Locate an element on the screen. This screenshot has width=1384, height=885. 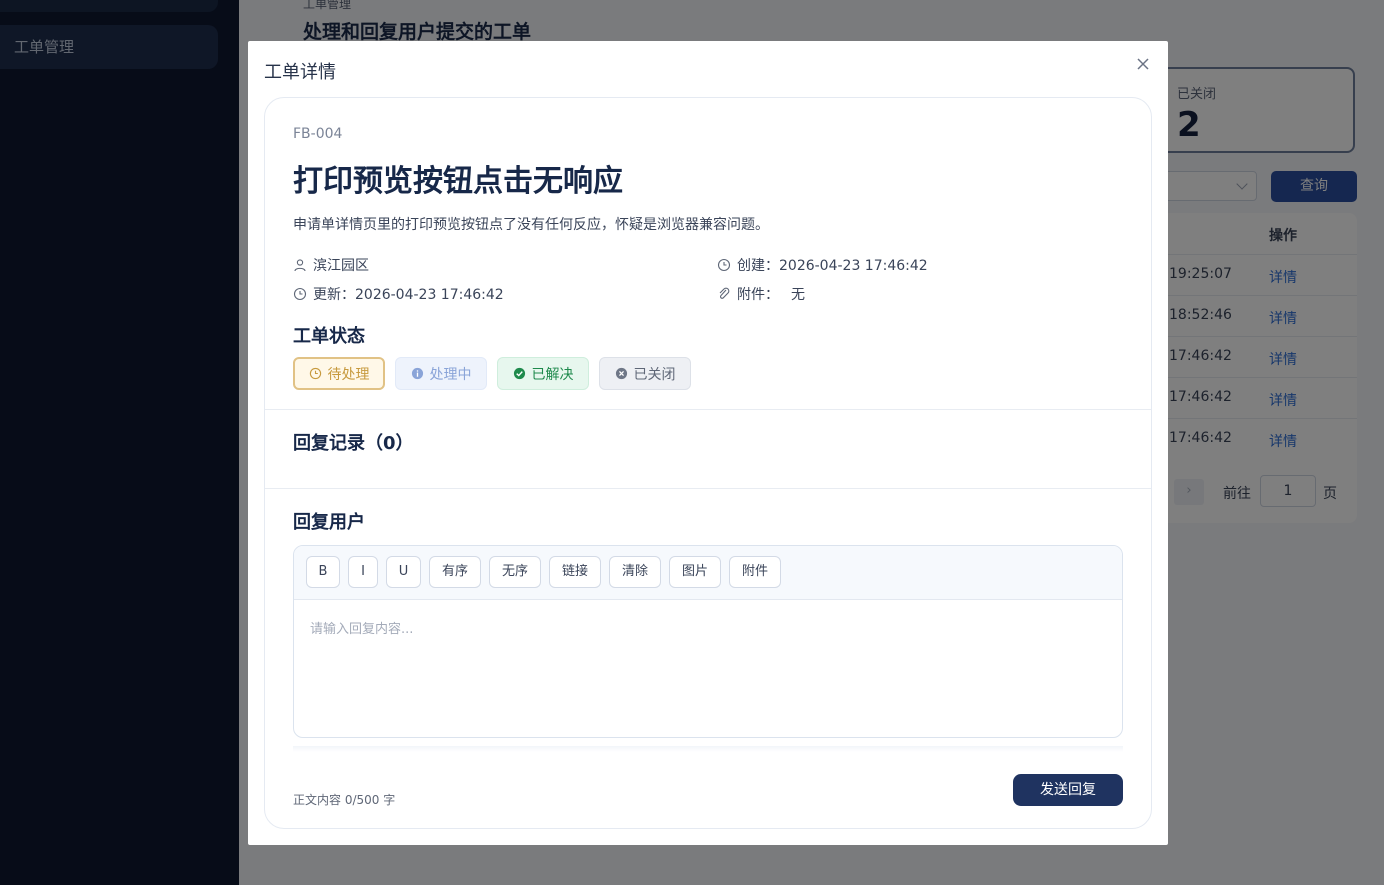
clear-format-button: 清除 is located at coordinates (635, 572).